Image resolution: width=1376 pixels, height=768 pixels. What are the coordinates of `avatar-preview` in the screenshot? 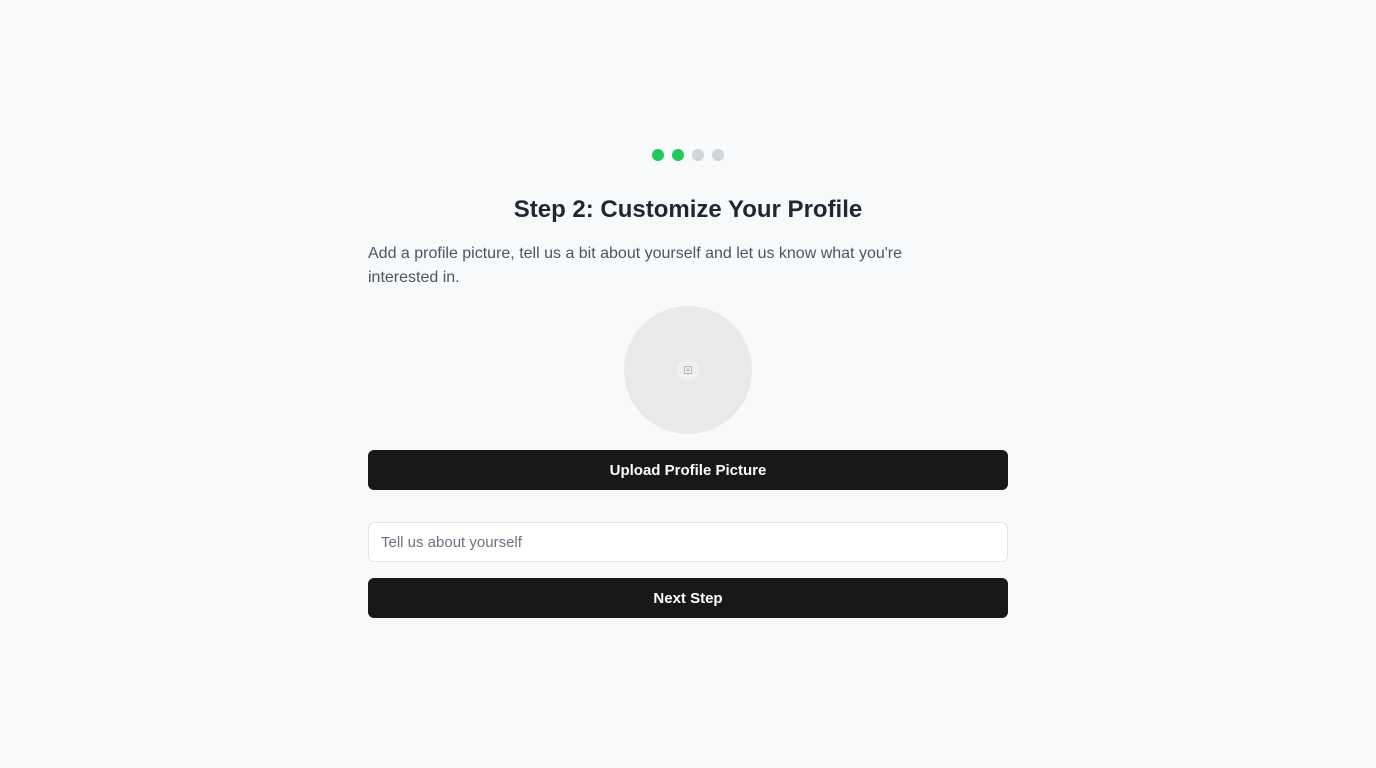 It's located at (688, 370).